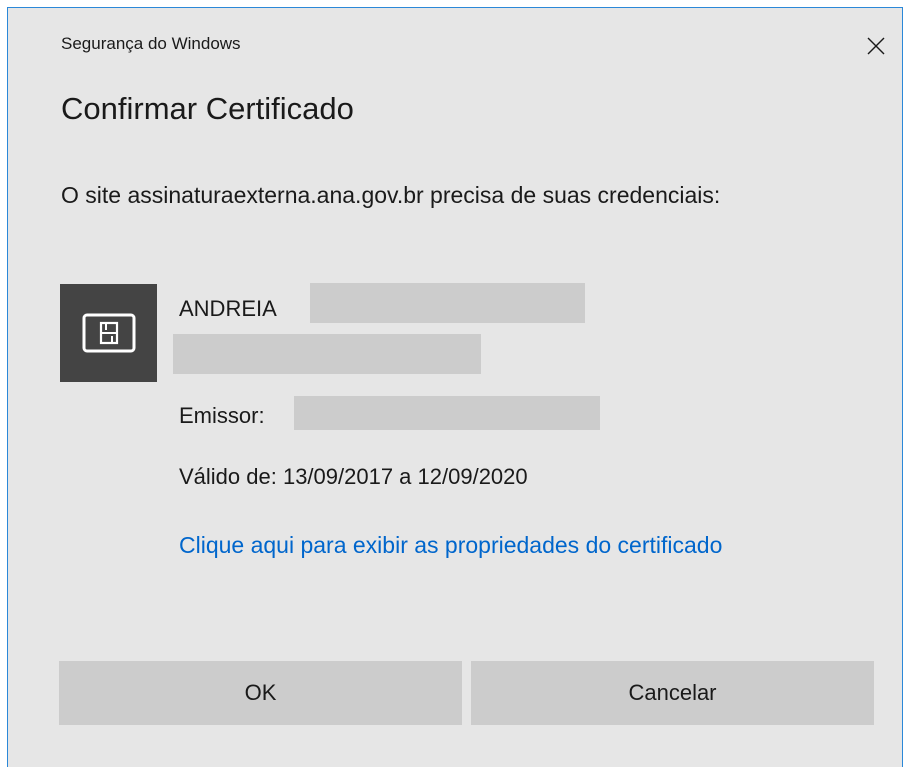  What do you see at coordinates (260, 693) in the screenshot?
I see `ok-button: OK` at bounding box center [260, 693].